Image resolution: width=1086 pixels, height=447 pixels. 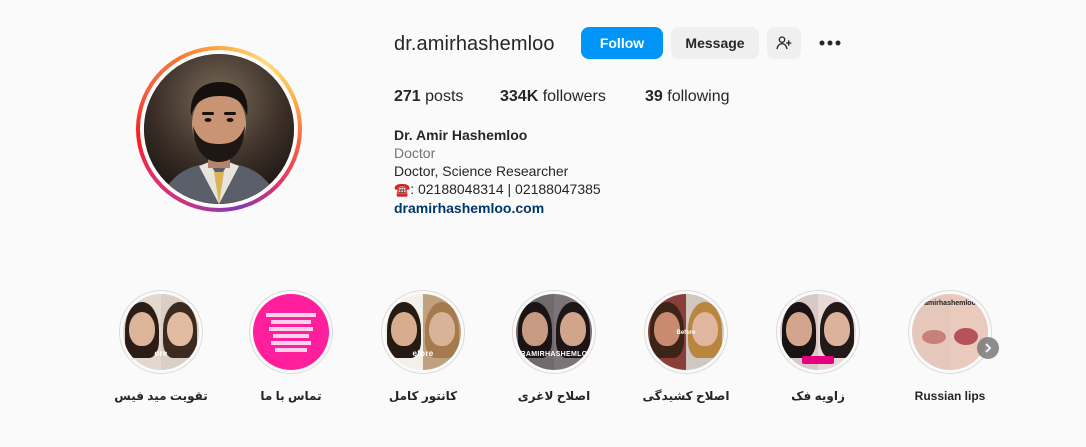 I want to click on highlights-next-button, so click(x=988, y=348).